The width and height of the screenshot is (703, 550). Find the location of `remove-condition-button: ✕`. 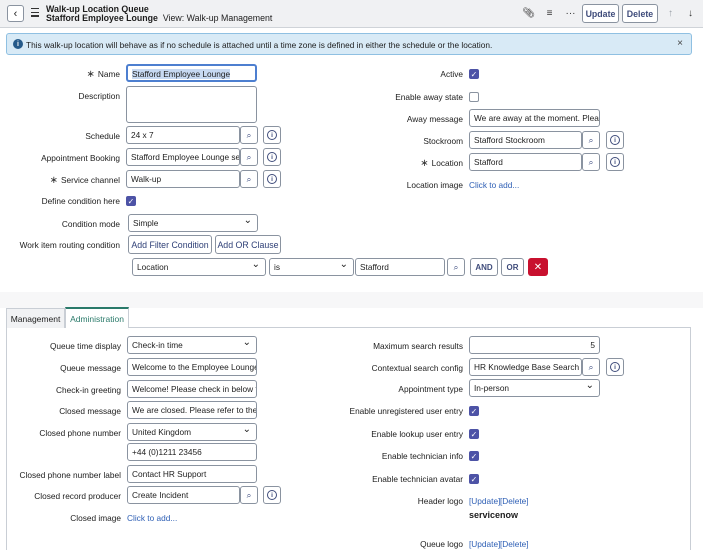

remove-condition-button: ✕ is located at coordinates (538, 267).